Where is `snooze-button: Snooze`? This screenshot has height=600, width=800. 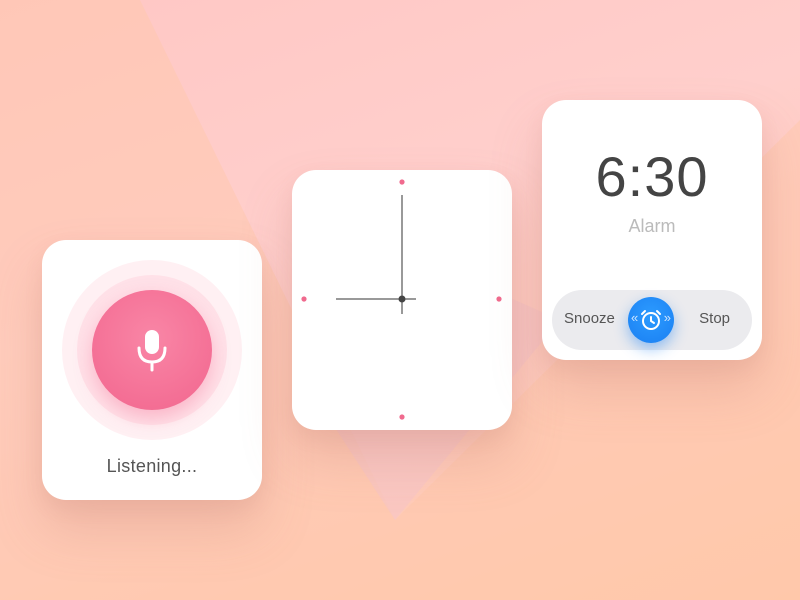 snooze-button: Snooze is located at coordinates (589, 318).